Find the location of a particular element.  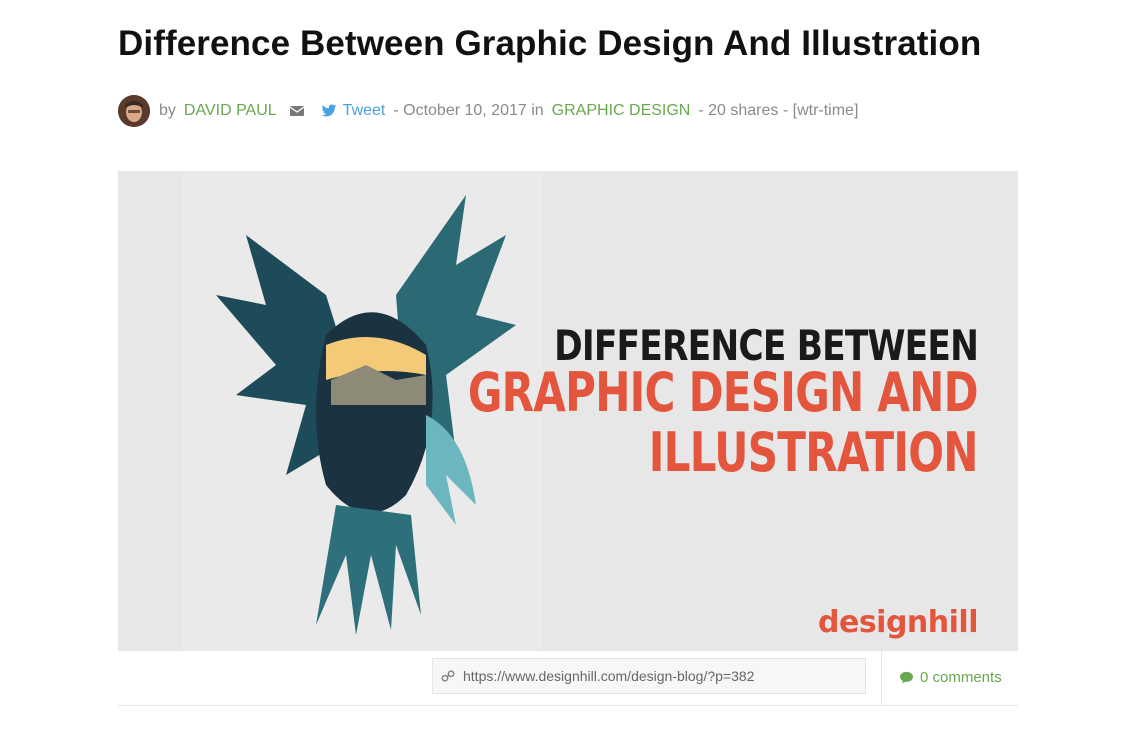

category-link: GRAPHIC DESIGN is located at coordinates (621, 111).